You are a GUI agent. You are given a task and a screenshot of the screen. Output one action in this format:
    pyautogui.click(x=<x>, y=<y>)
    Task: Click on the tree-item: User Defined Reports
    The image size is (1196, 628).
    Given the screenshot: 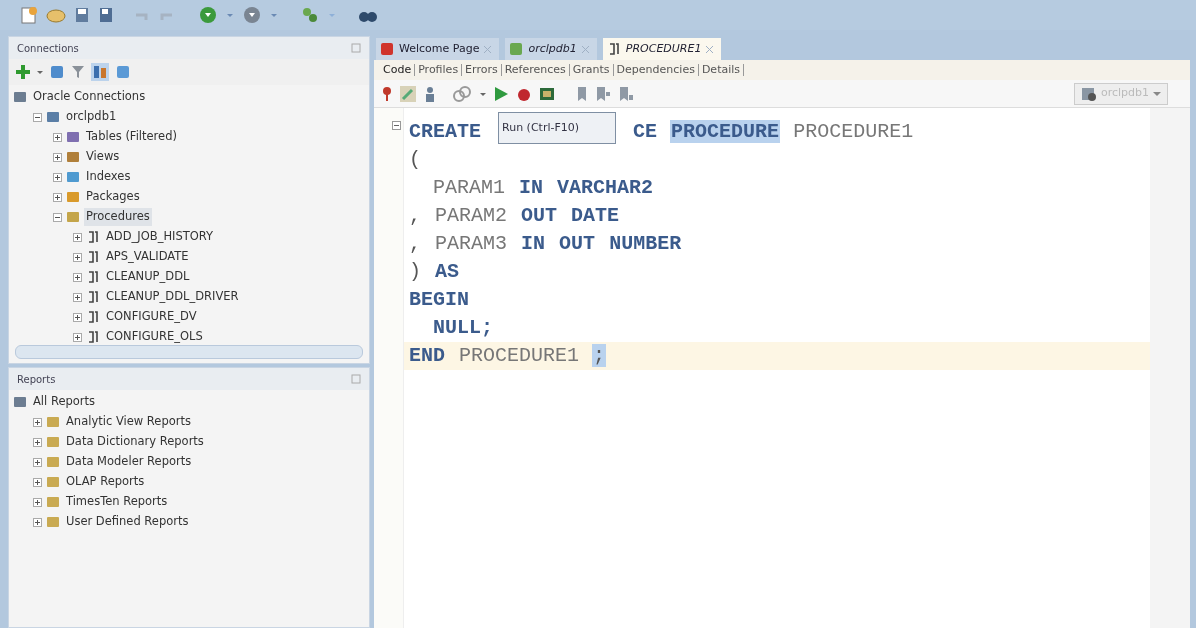 What is the action you would take?
    pyautogui.click(x=127, y=522)
    